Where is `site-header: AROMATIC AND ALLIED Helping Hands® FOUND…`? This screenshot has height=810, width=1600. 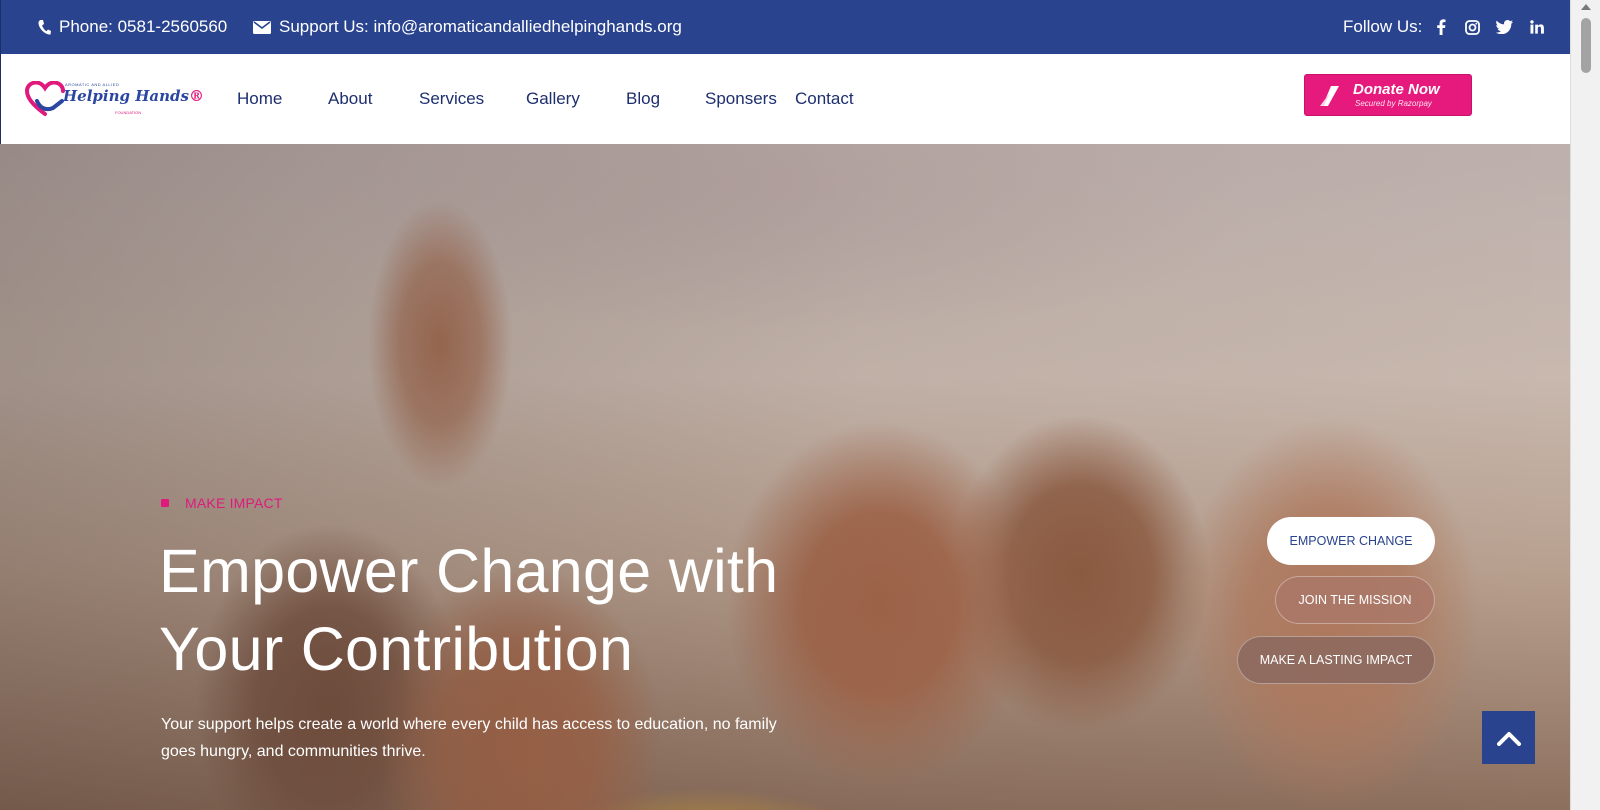 site-header: AROMATIC AND ALLIED Helping Hands® FOUND… is located at coordinates (785, 99).